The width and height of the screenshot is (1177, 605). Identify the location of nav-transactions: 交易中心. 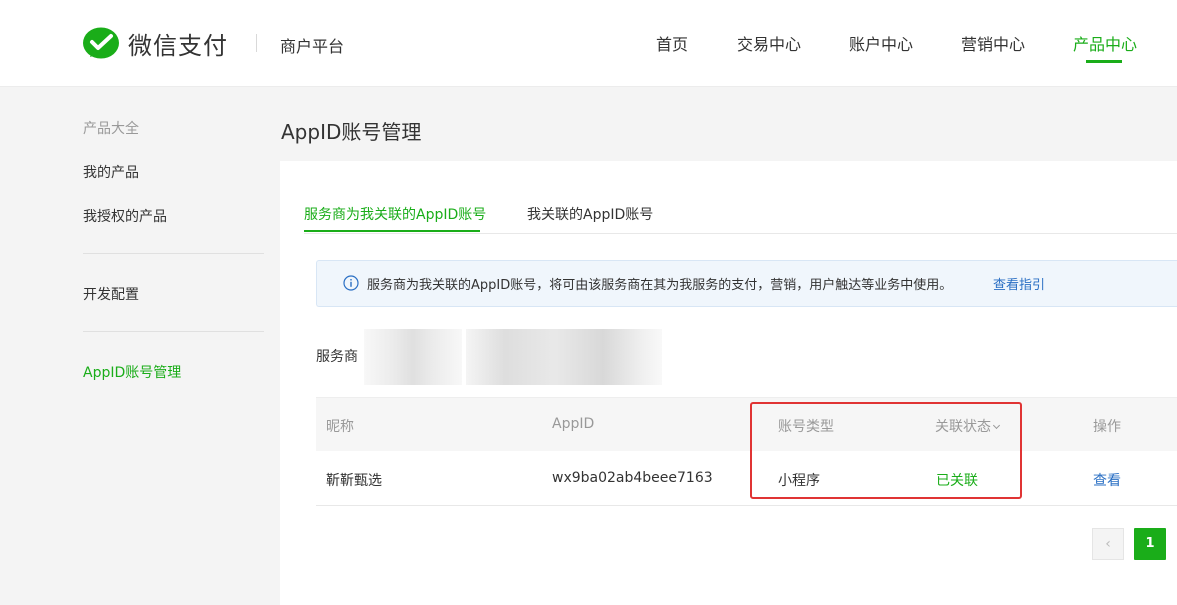
(769, 43).